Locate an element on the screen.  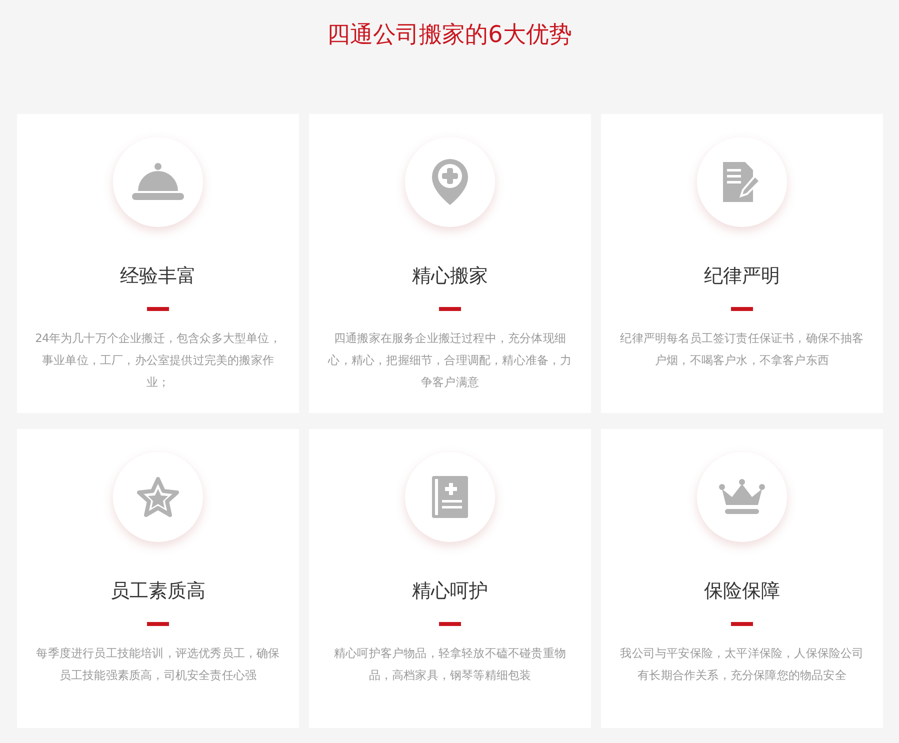
document-pen-icon is located at coordinates (742, 182).